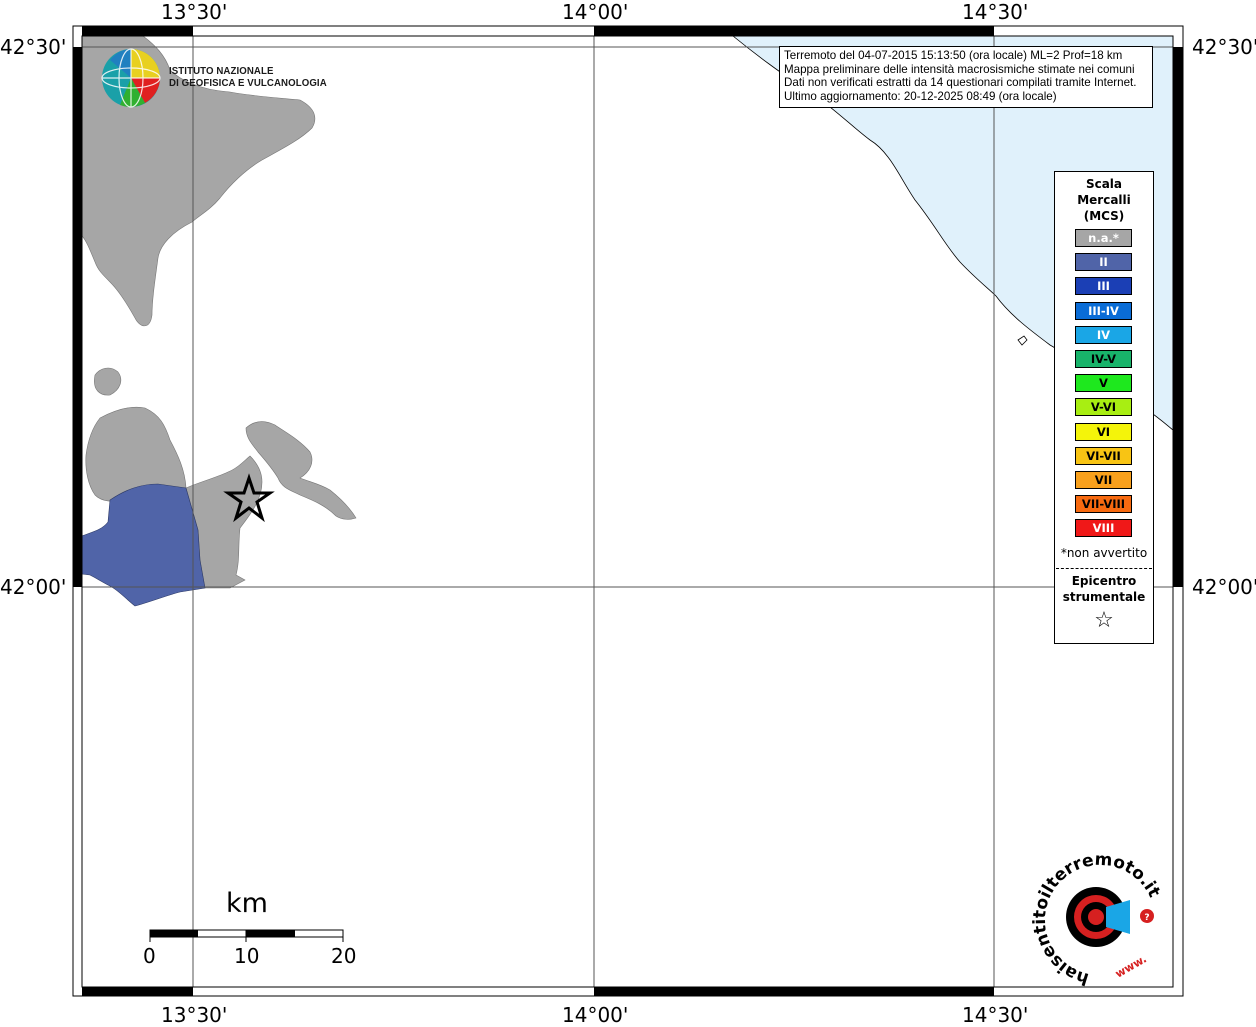 The height and width of the screenshot is (1027, 1256). I want to click on legend-title-line2: Mercalli, so click(1104, 200).